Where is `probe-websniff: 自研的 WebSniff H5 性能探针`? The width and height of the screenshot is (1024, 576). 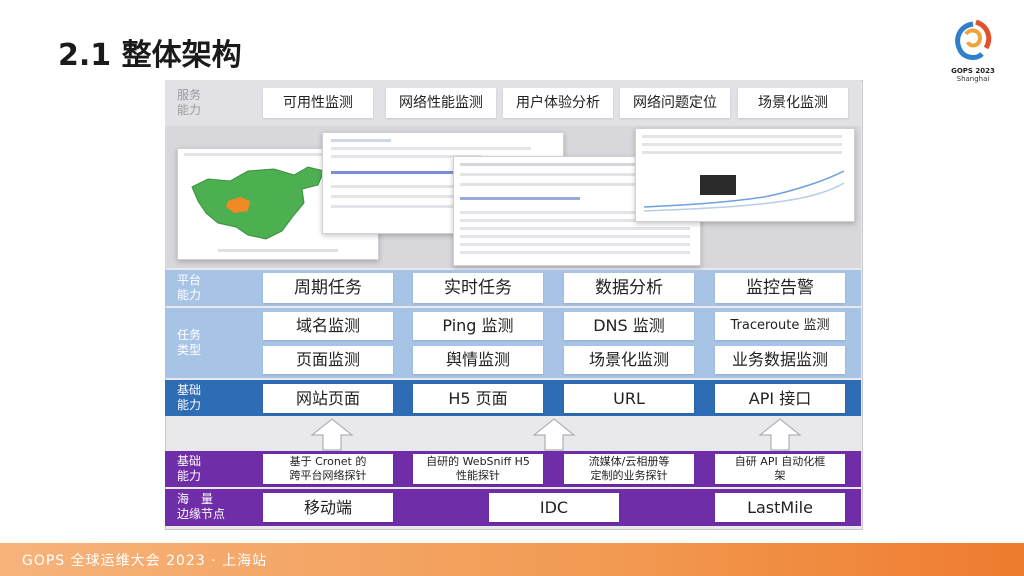 probe-websniff: 自研的 WebSniff H5 性能探针 is located at coordinates (478, 469).